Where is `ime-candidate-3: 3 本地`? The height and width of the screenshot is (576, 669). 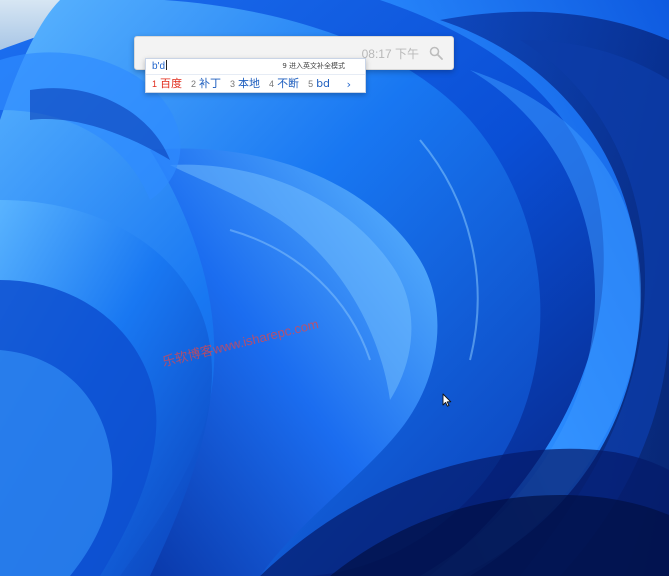
ime-candidate-3: 3 本地 is located at coordinates (245, 84).